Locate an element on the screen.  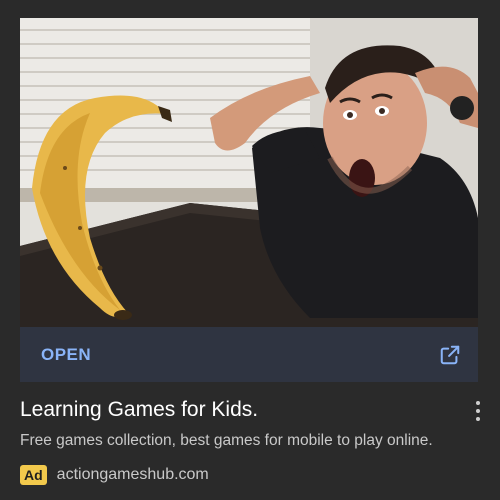
ad-source-row: Ad actiongameshub.com is located at coordinates (114, 475).